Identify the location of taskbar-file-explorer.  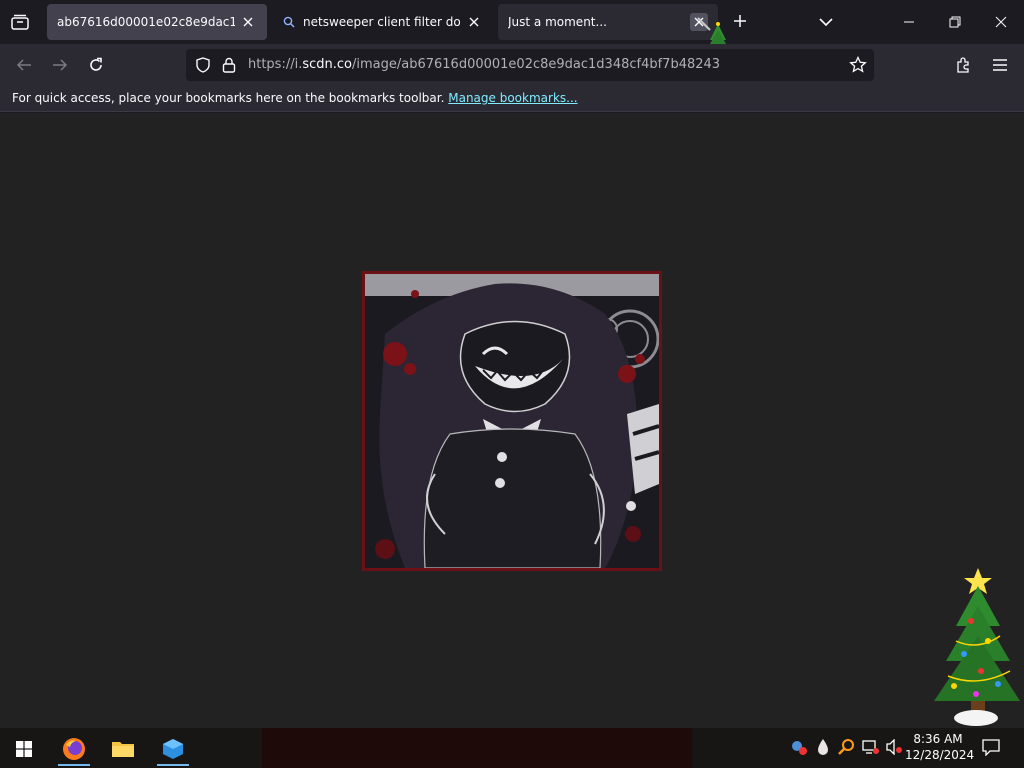
(123, 749).